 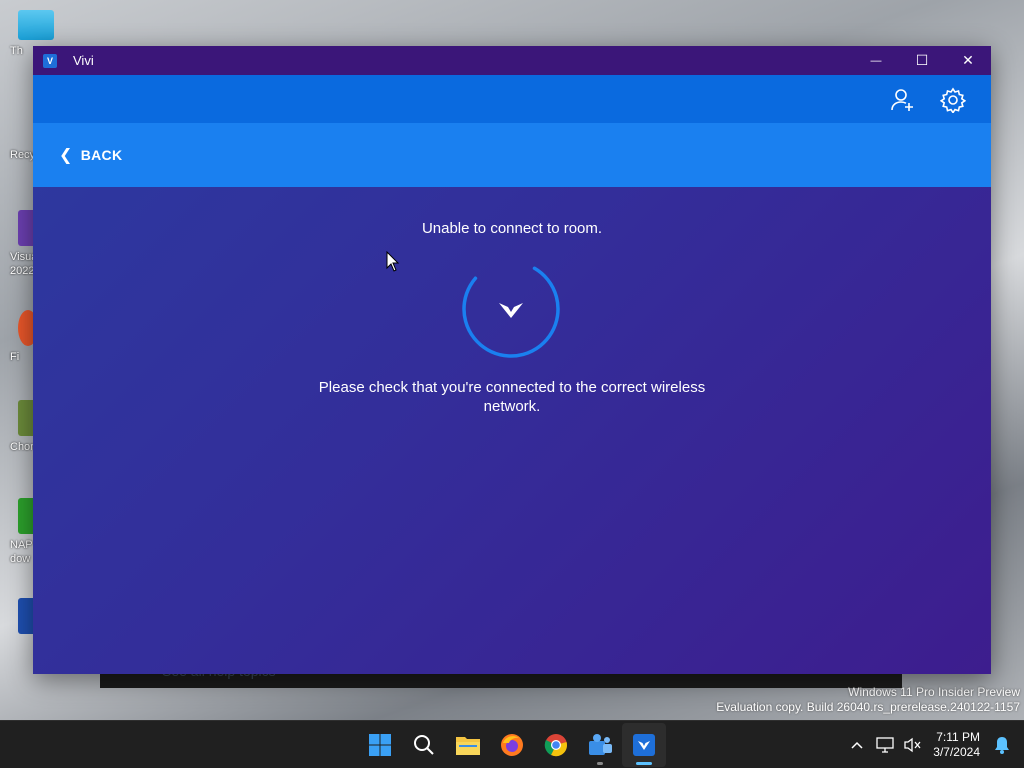 I want to click on taskbar: 7:11 PM 3/7/2024, so click(x=512, y=744).